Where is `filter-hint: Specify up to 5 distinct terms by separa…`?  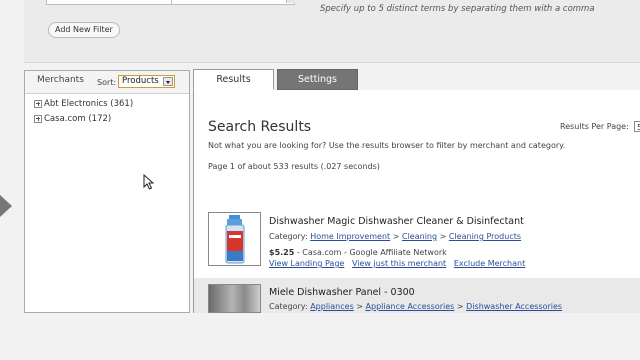
filter-hint: Specify up to 5 distinct terms by separa… is located at coordinates (457, 9).